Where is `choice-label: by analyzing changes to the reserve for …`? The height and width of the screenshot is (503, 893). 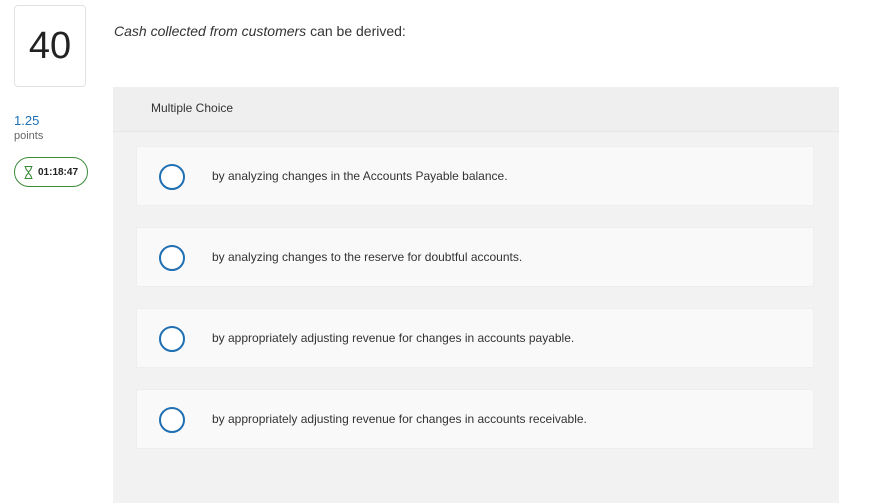
choice-label: by analyzing changes to the reserve for … is located at coordinates (367, 257).